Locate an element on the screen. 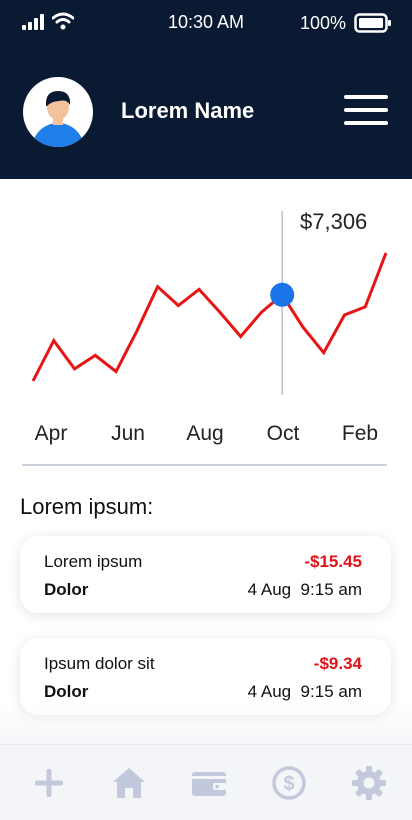  x-tick-label: Oct is located at coordinates (283, 433).